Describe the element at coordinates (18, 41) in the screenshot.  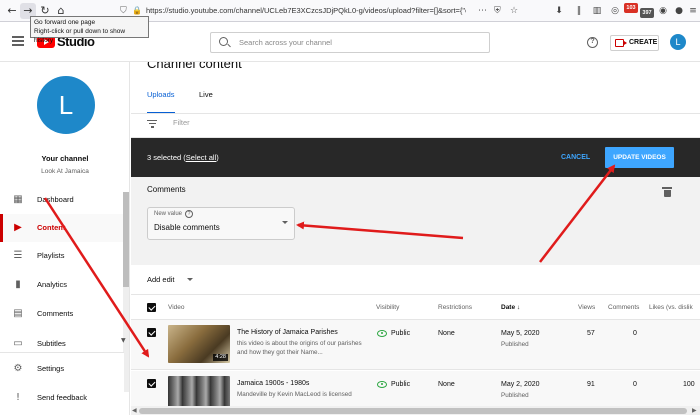
I see `hamburger-icon` at that location.